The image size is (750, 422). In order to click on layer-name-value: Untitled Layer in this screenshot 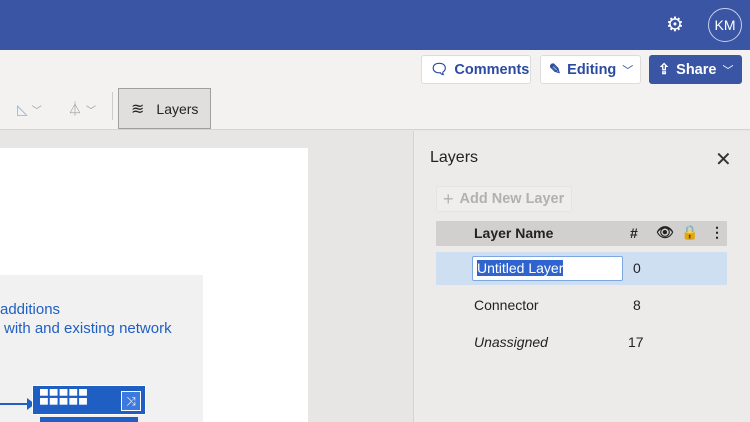, I will do `click(520, 268)`.